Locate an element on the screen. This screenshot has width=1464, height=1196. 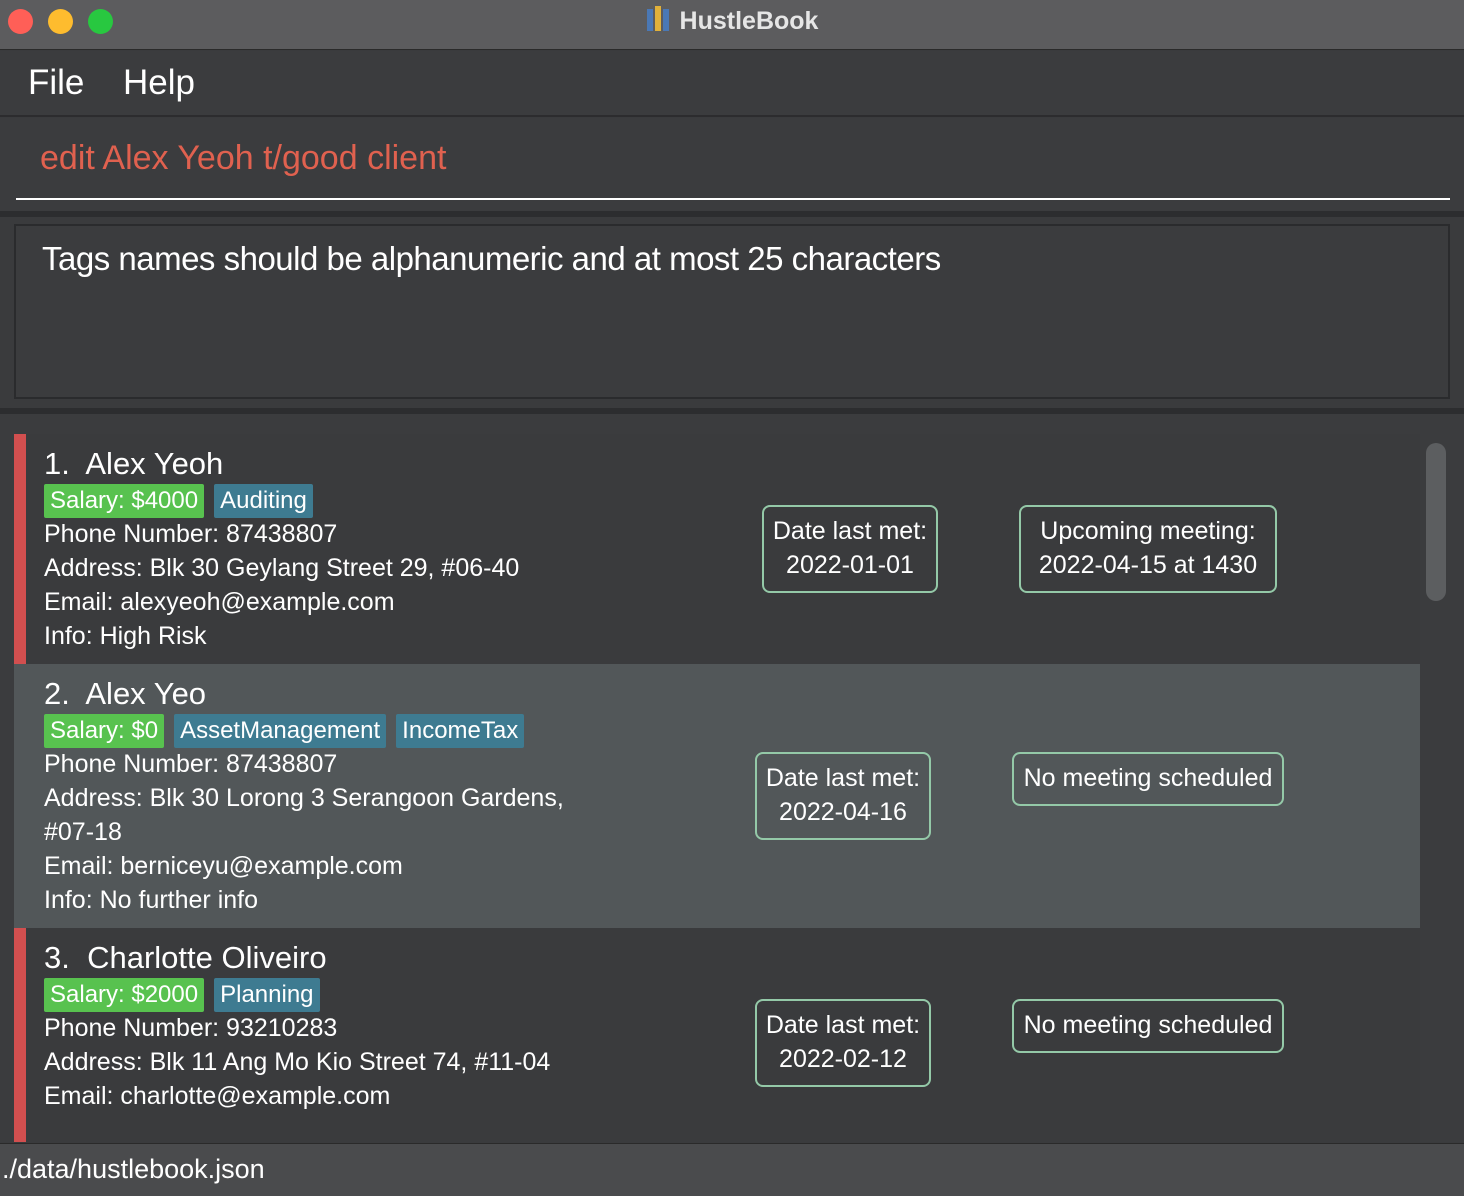
tag-list: Salary: $4000 Auditing is located at coordinates (183, 501).